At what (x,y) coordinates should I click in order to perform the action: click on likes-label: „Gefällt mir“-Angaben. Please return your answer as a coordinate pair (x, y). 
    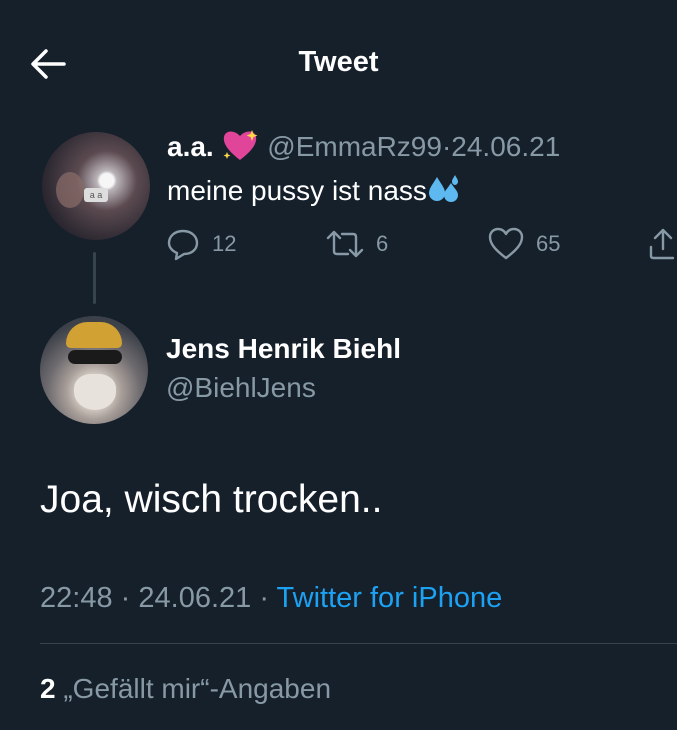
    Looking at the image, I should click on (197, 688).